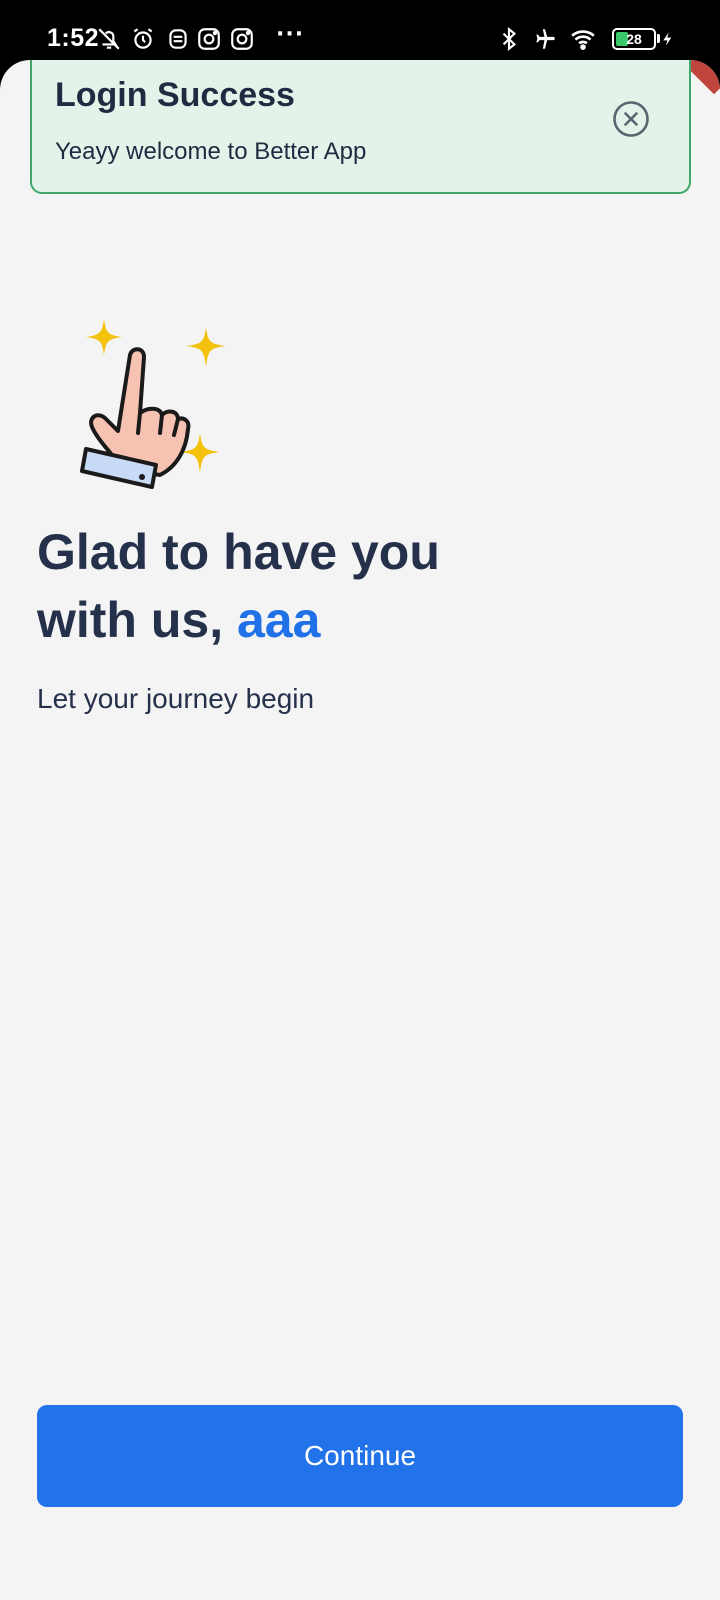 The height and width of the screenshot is (1600, 720). Describe the element at coordinates (290, 34) in the screenshot. I see `more-notifications-icon: ···` at that location.